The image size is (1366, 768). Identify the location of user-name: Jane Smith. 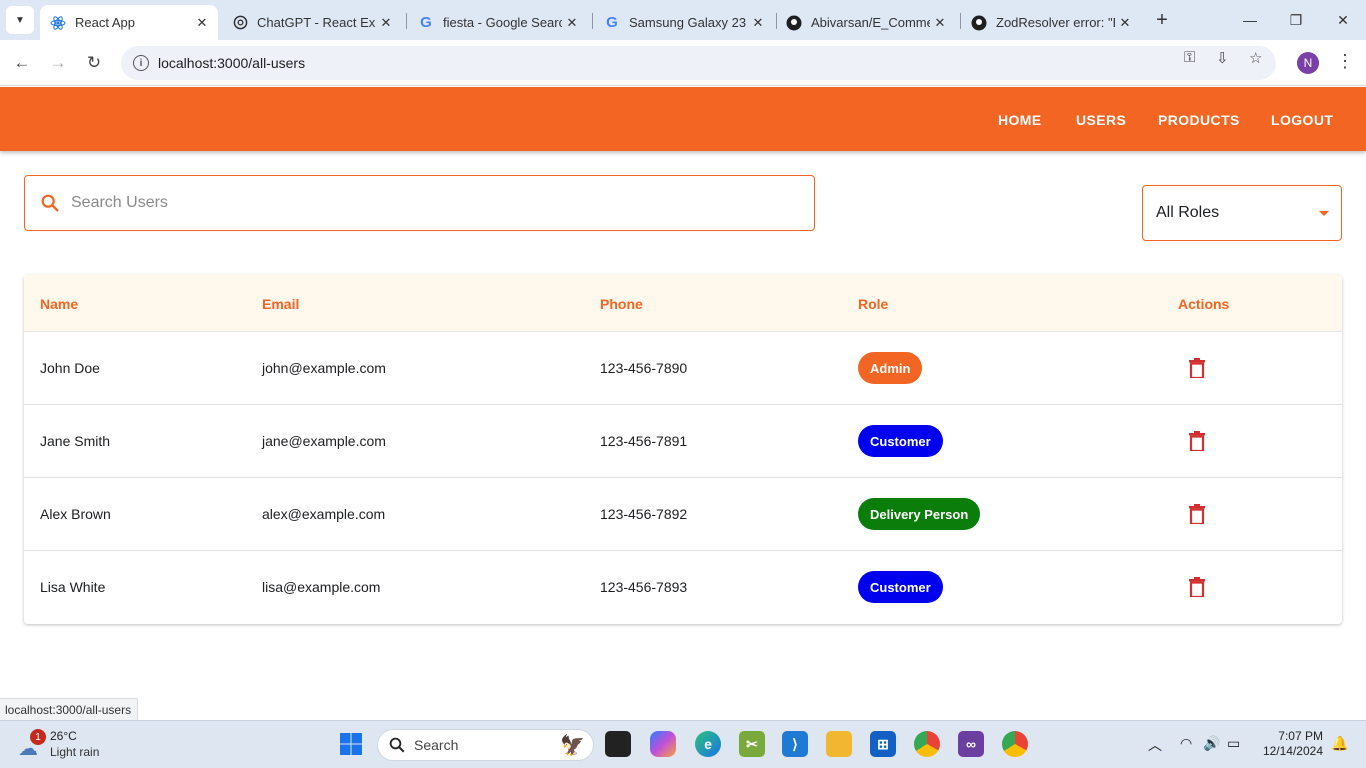
(75, 441).